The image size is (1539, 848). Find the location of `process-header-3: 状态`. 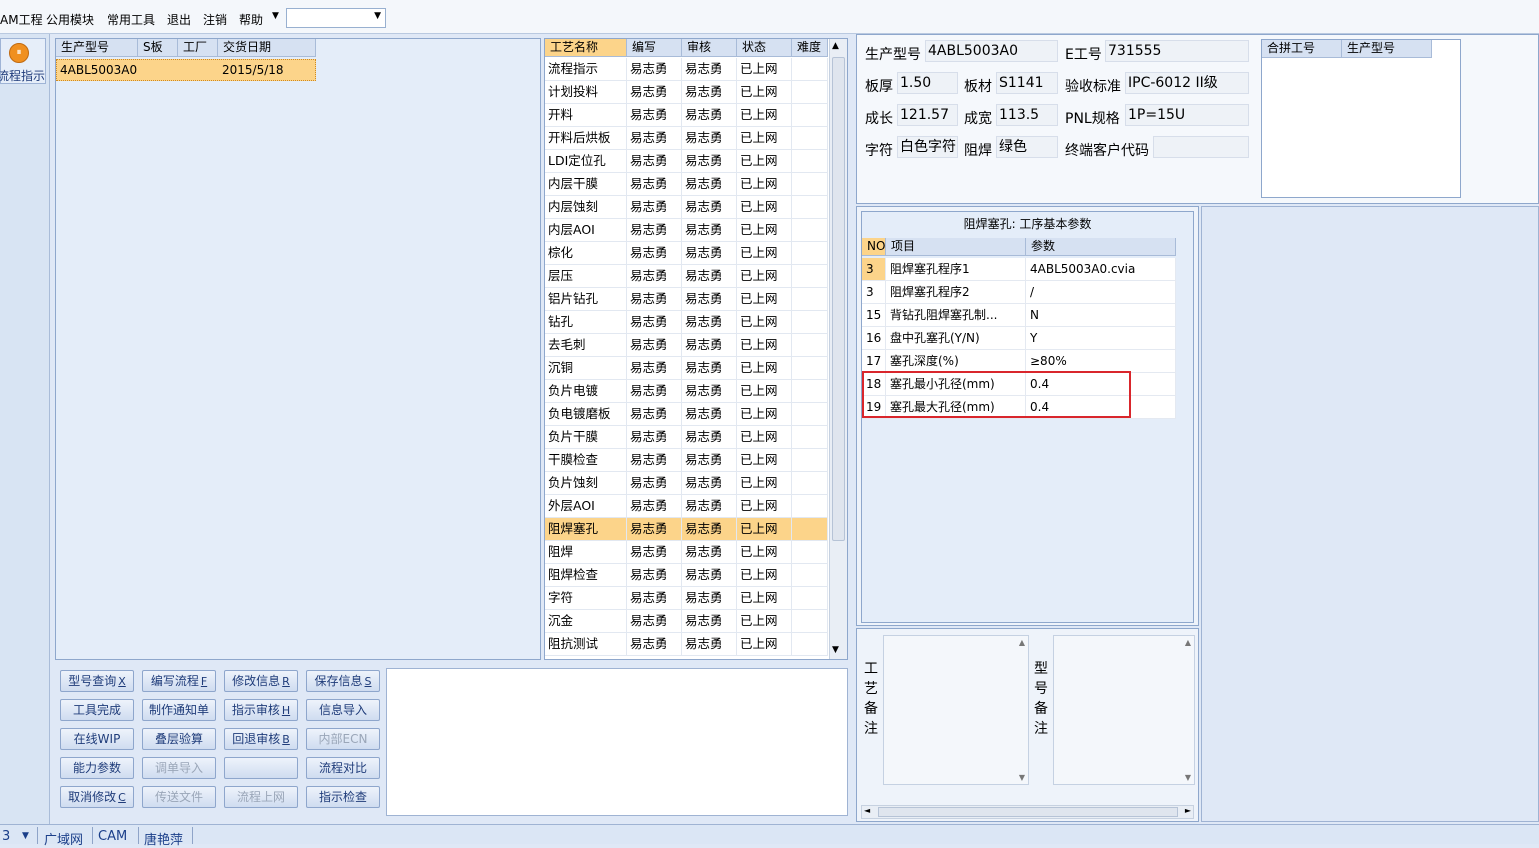

process-header-3: 状态 is located at coordinates (764, 48).